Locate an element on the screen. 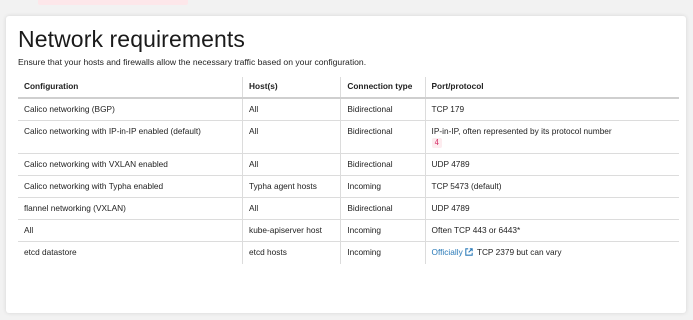  port-protocol-text: TCP 2379 but can vary is located at coordinates (519, 252).